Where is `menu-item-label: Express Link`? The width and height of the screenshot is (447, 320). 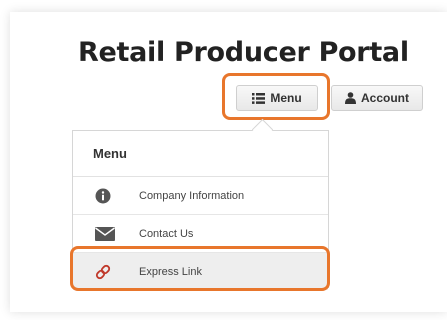 menu-item-label: Express Link is located at coordinates (170, 271).